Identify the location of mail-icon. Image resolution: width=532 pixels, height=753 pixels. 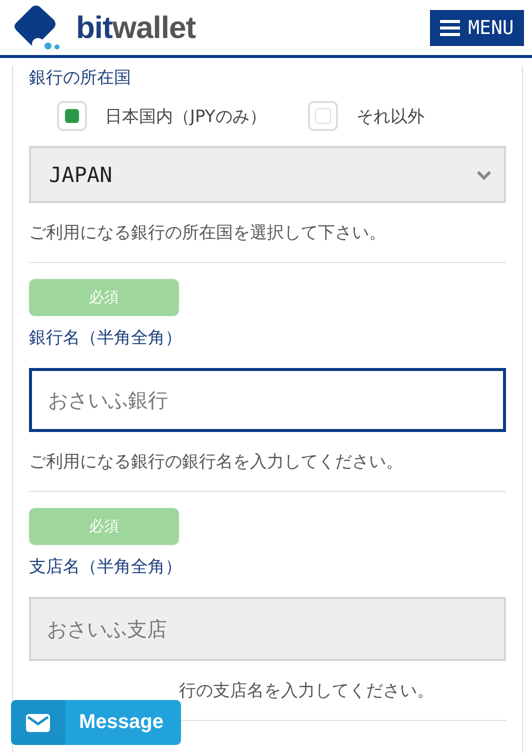
(38, 723).